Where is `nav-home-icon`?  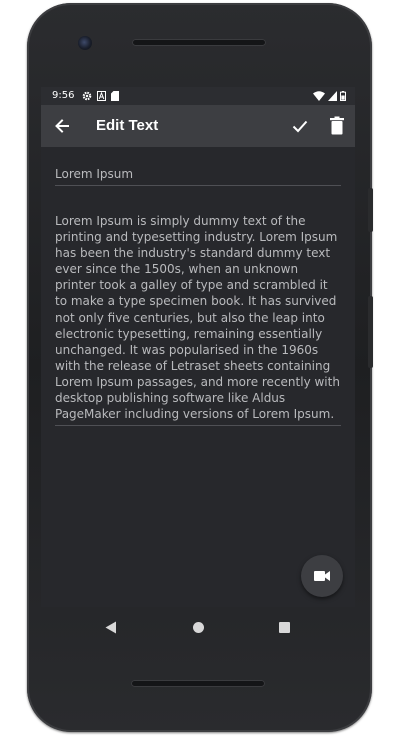 nav-home-icon is located at coordinates (198, 627).